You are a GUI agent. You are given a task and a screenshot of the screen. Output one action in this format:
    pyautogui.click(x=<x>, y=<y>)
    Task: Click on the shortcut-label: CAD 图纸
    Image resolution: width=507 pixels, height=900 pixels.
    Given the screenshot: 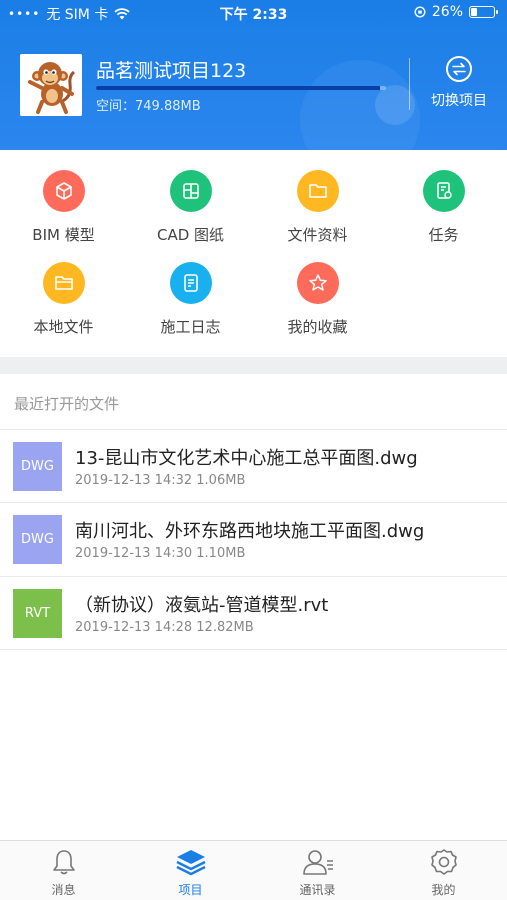 What is the action you would take?
    pyautogui.click(x=190, y=235)
    